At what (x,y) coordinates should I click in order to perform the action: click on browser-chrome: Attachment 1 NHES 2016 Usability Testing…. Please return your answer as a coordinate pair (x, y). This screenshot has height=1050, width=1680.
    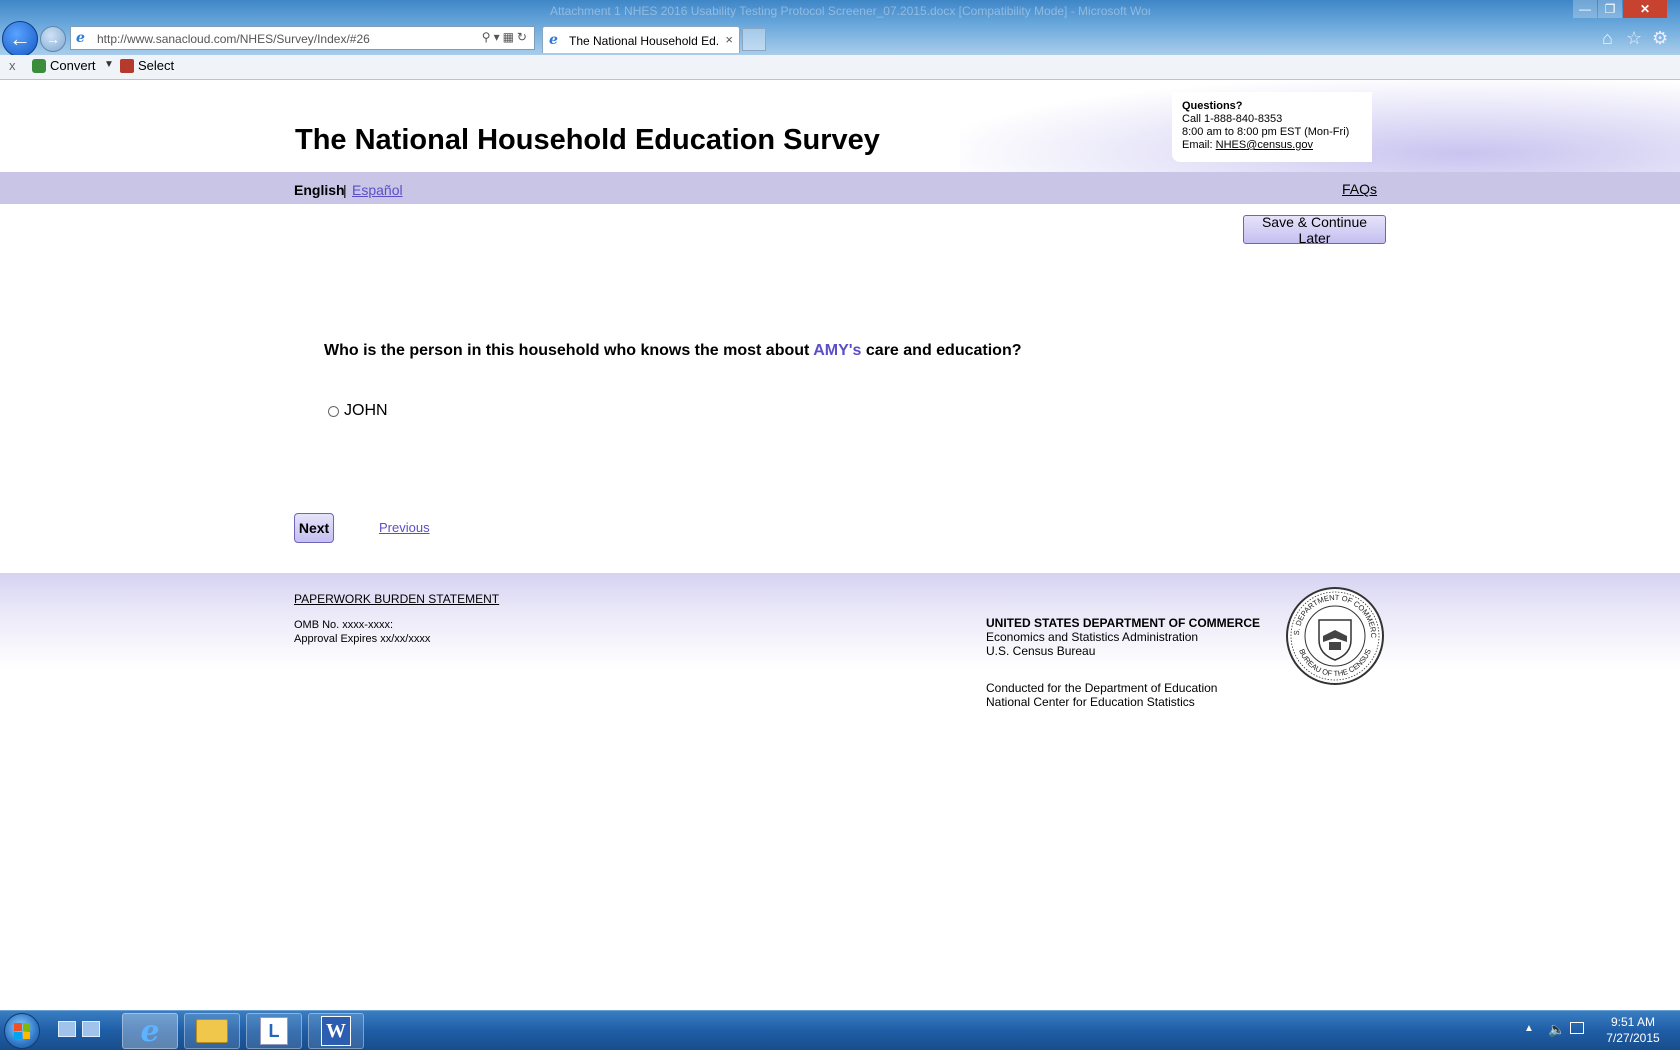
    Looking at the image, I should click on (840, 28).